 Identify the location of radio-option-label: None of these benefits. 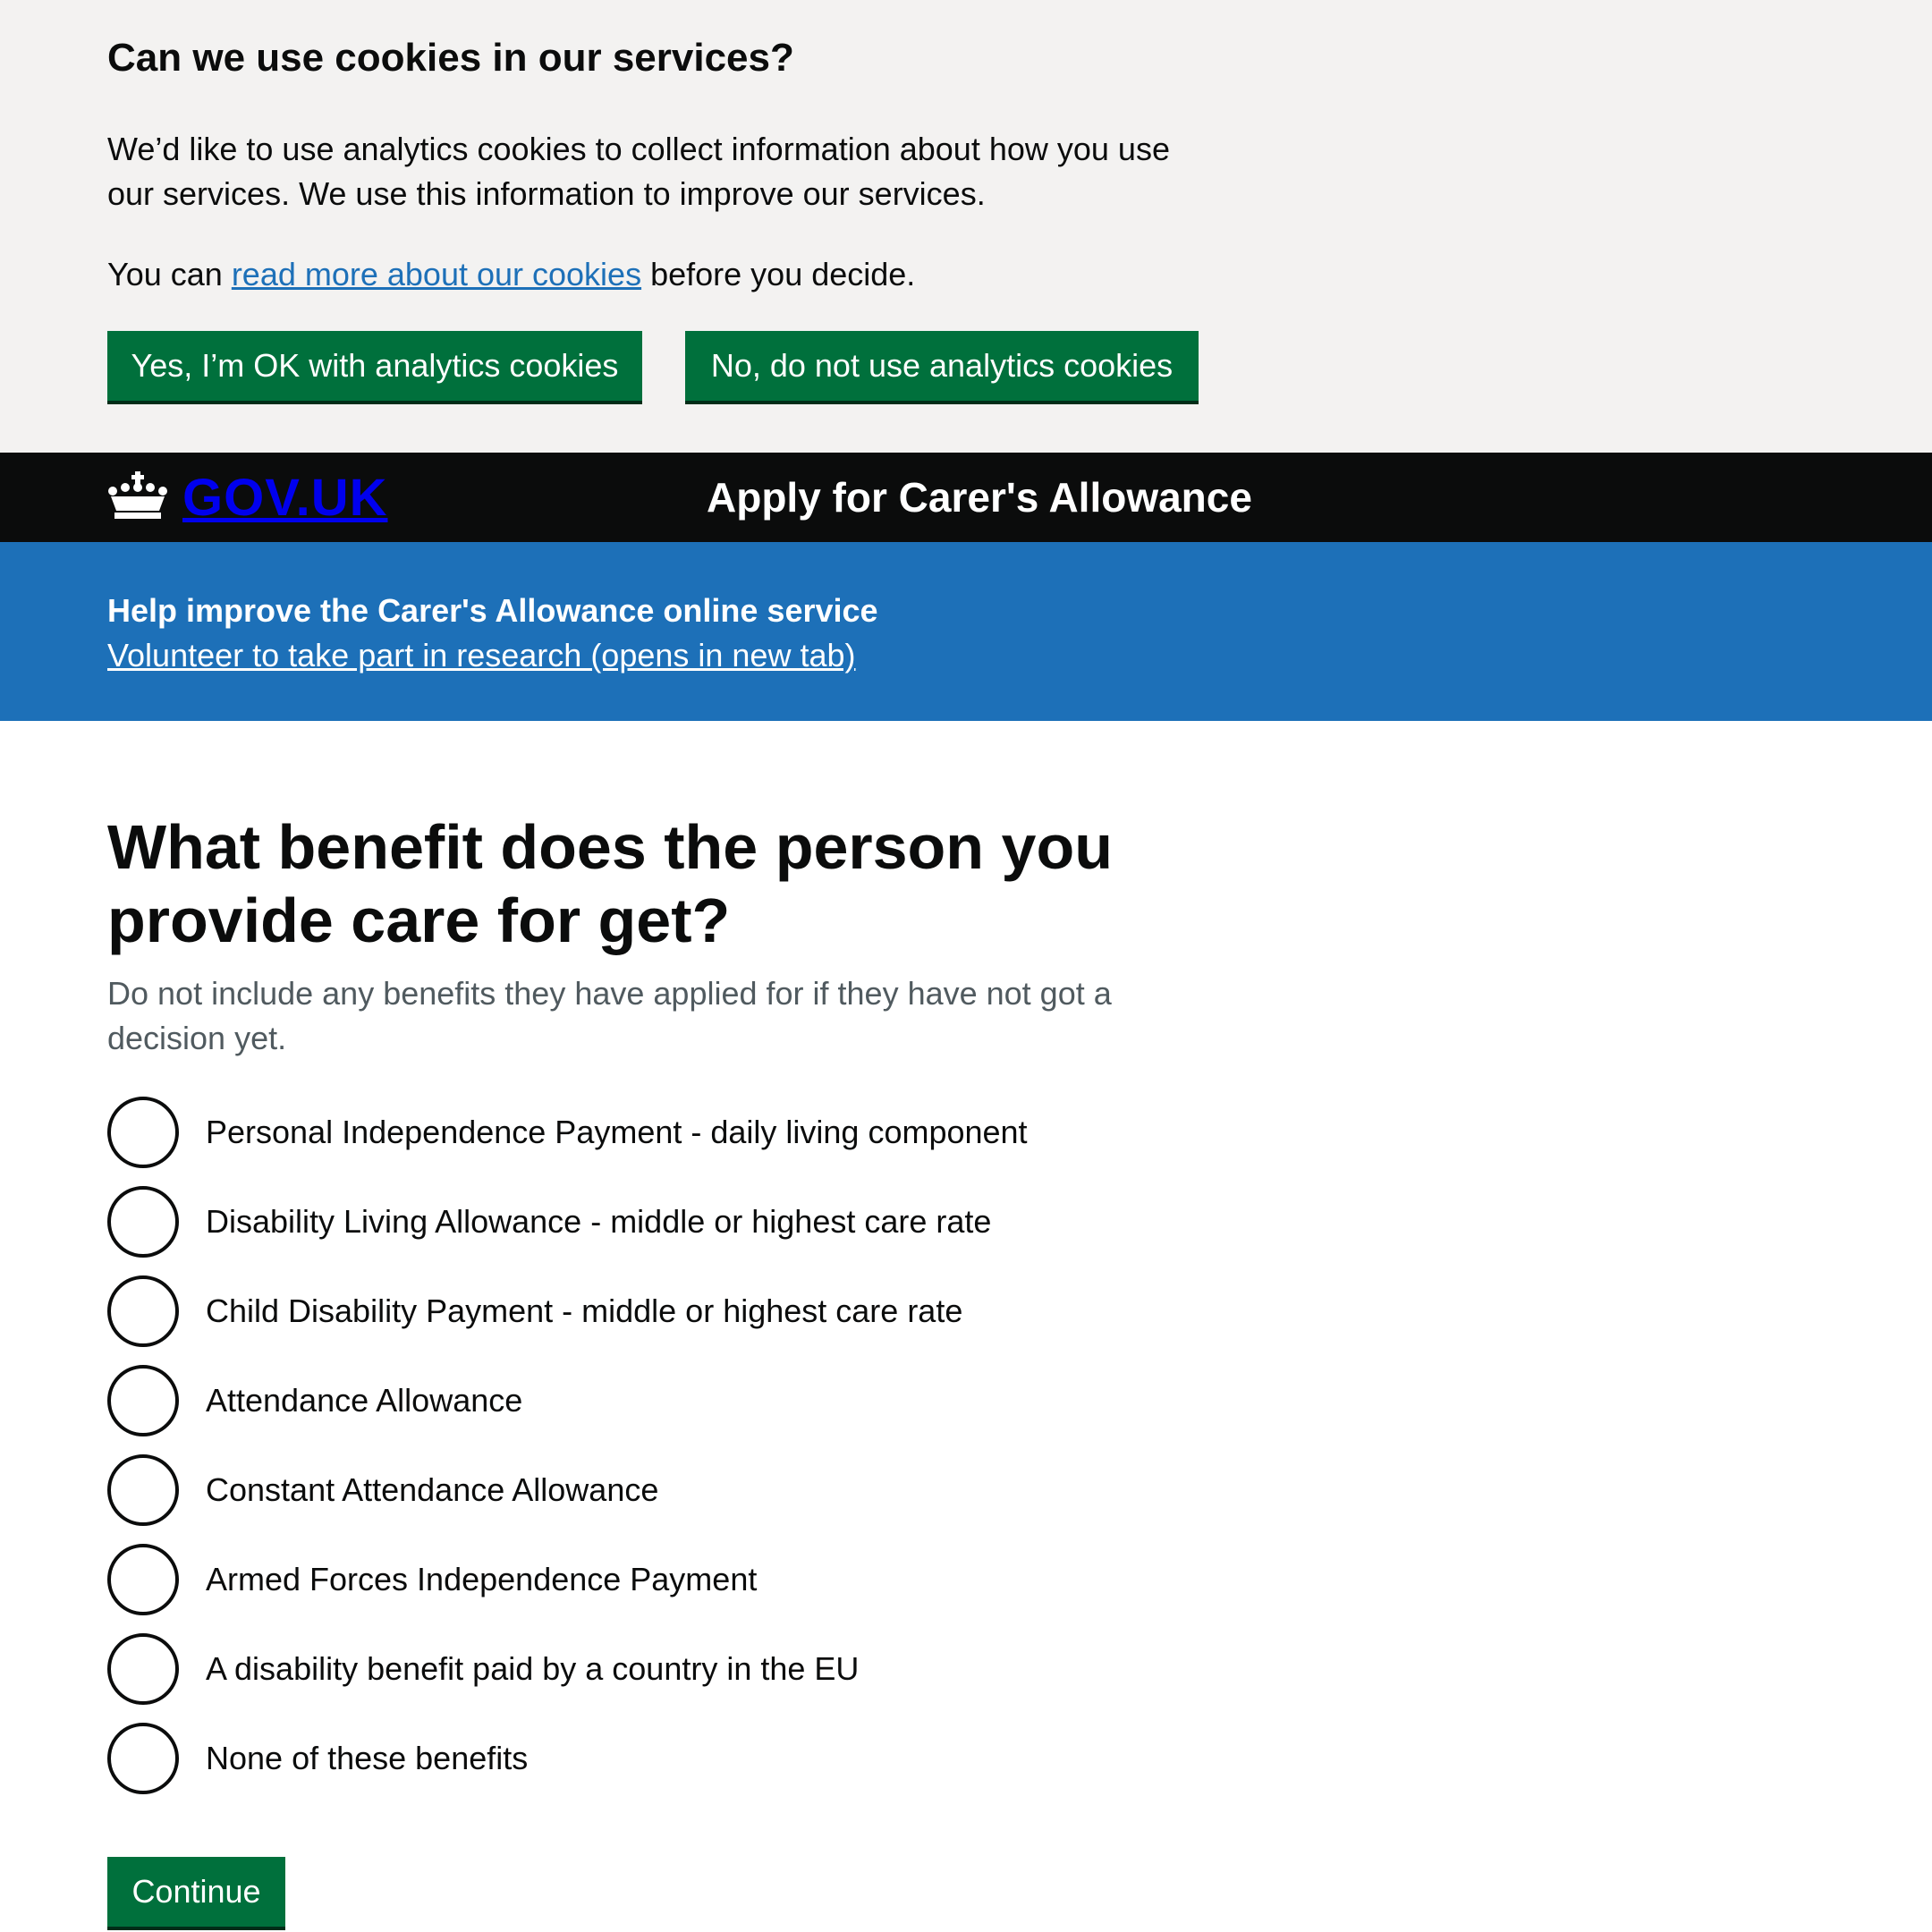
(367, 1758).